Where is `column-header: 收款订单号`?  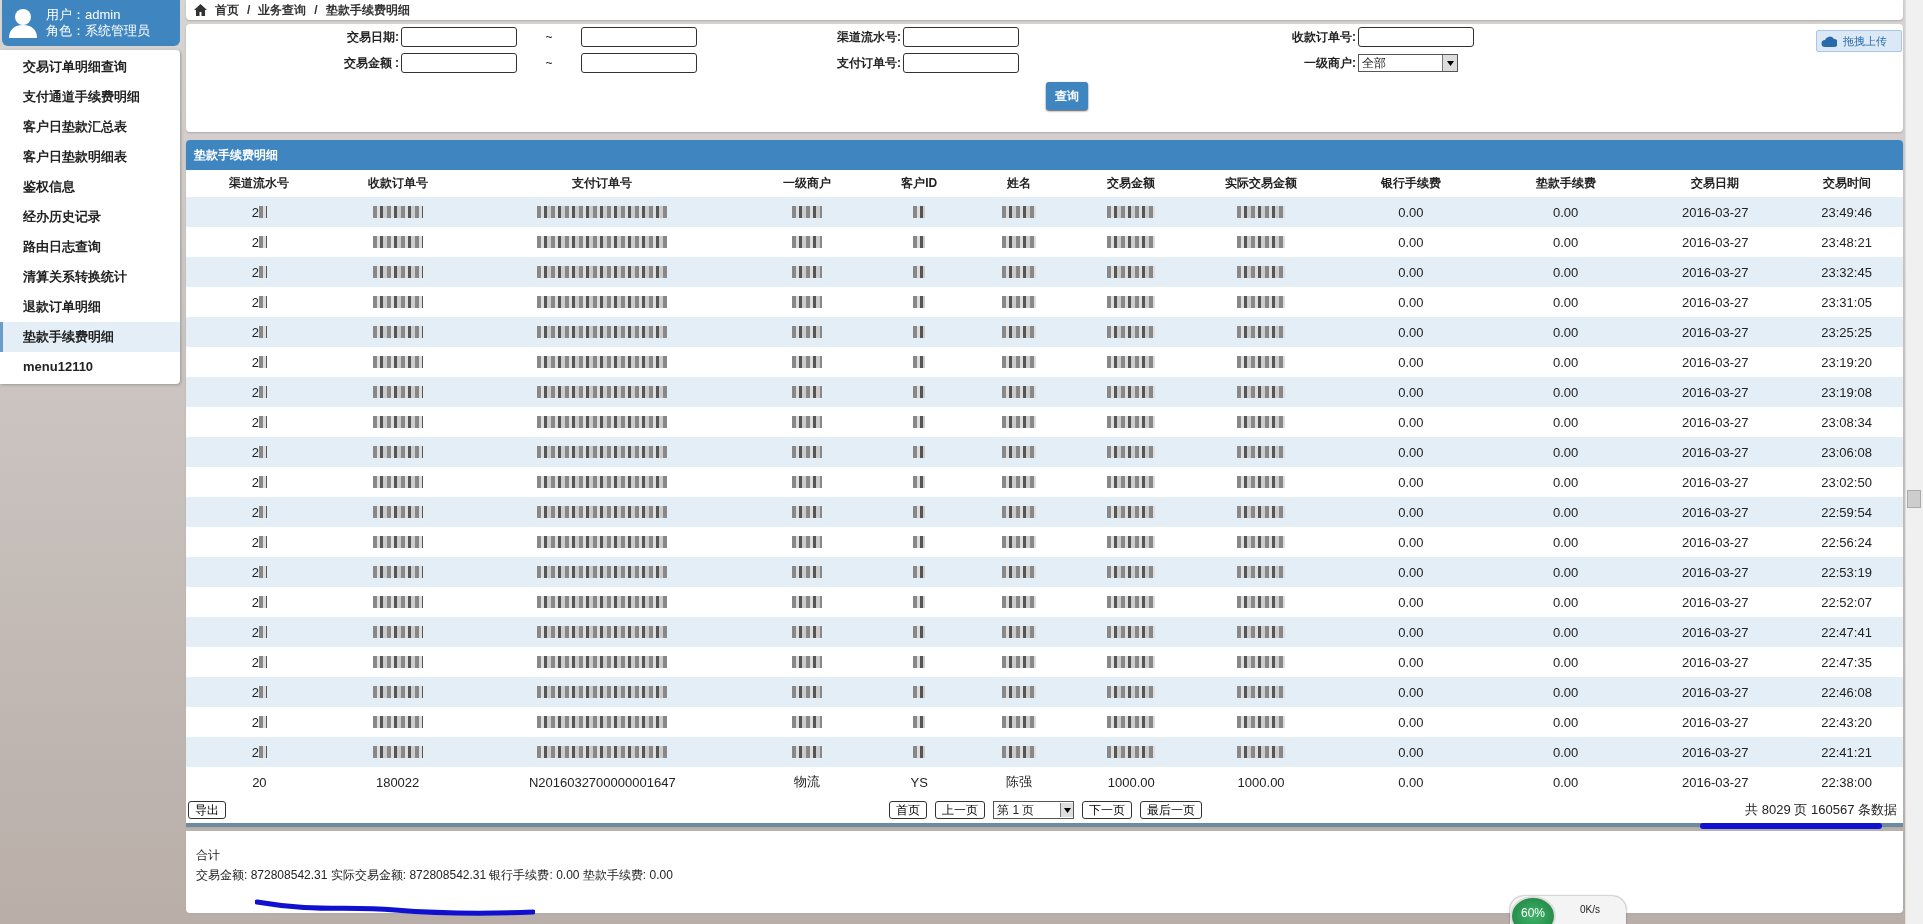 column-header: 收款订单号 is located at coordinates (397, 183).